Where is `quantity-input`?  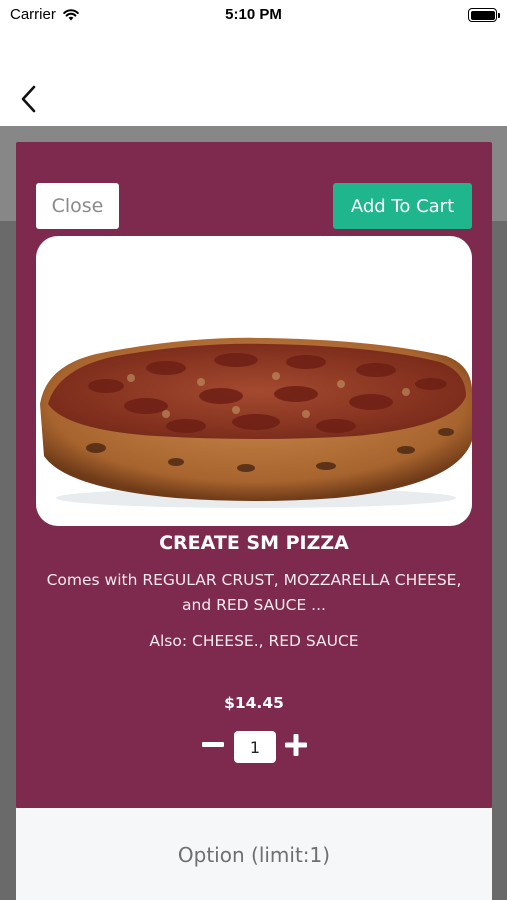
quantity-input is located at coordinates (255, 747).